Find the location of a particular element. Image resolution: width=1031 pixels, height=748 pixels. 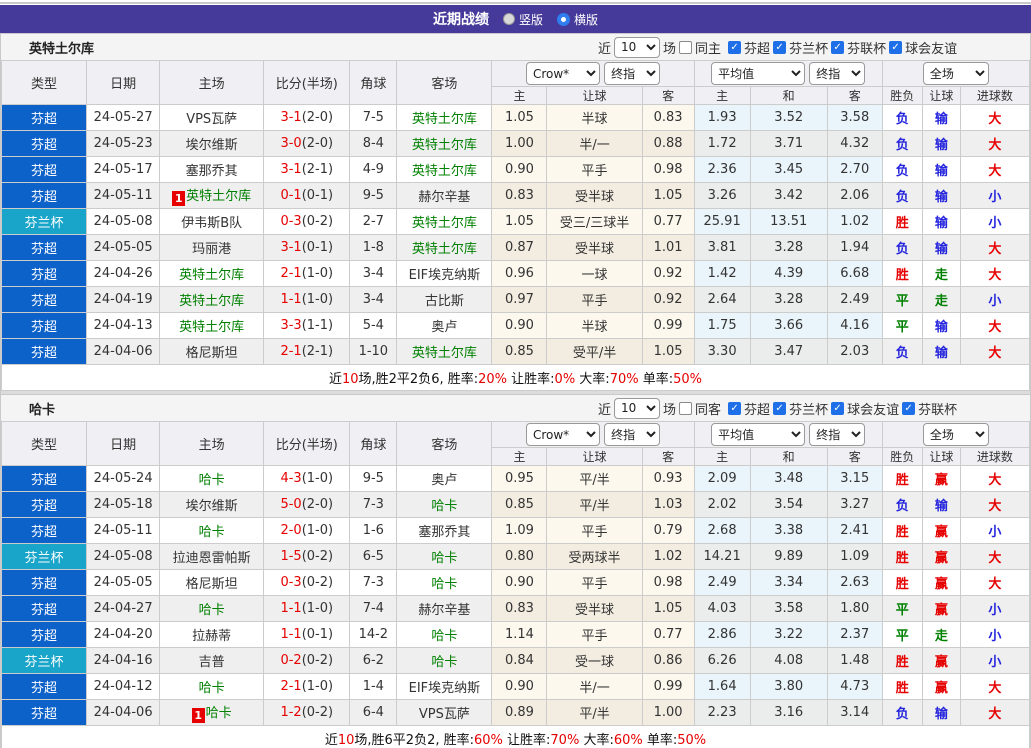

radio-on-icon is located at coordinates (563, 19).